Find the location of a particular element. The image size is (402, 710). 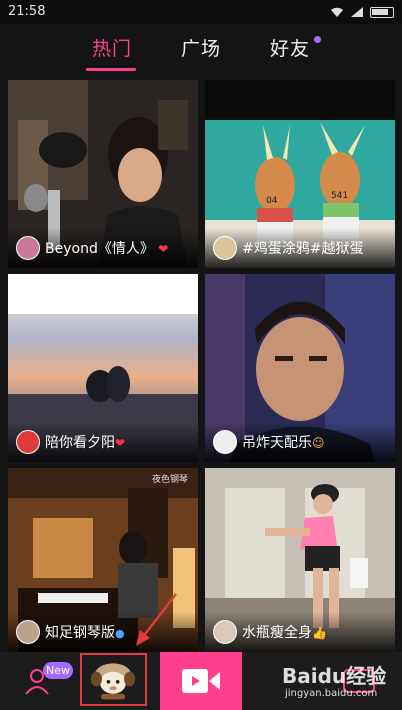

video-caption: 知足钢琴版● is located at coordinates (85, 633).